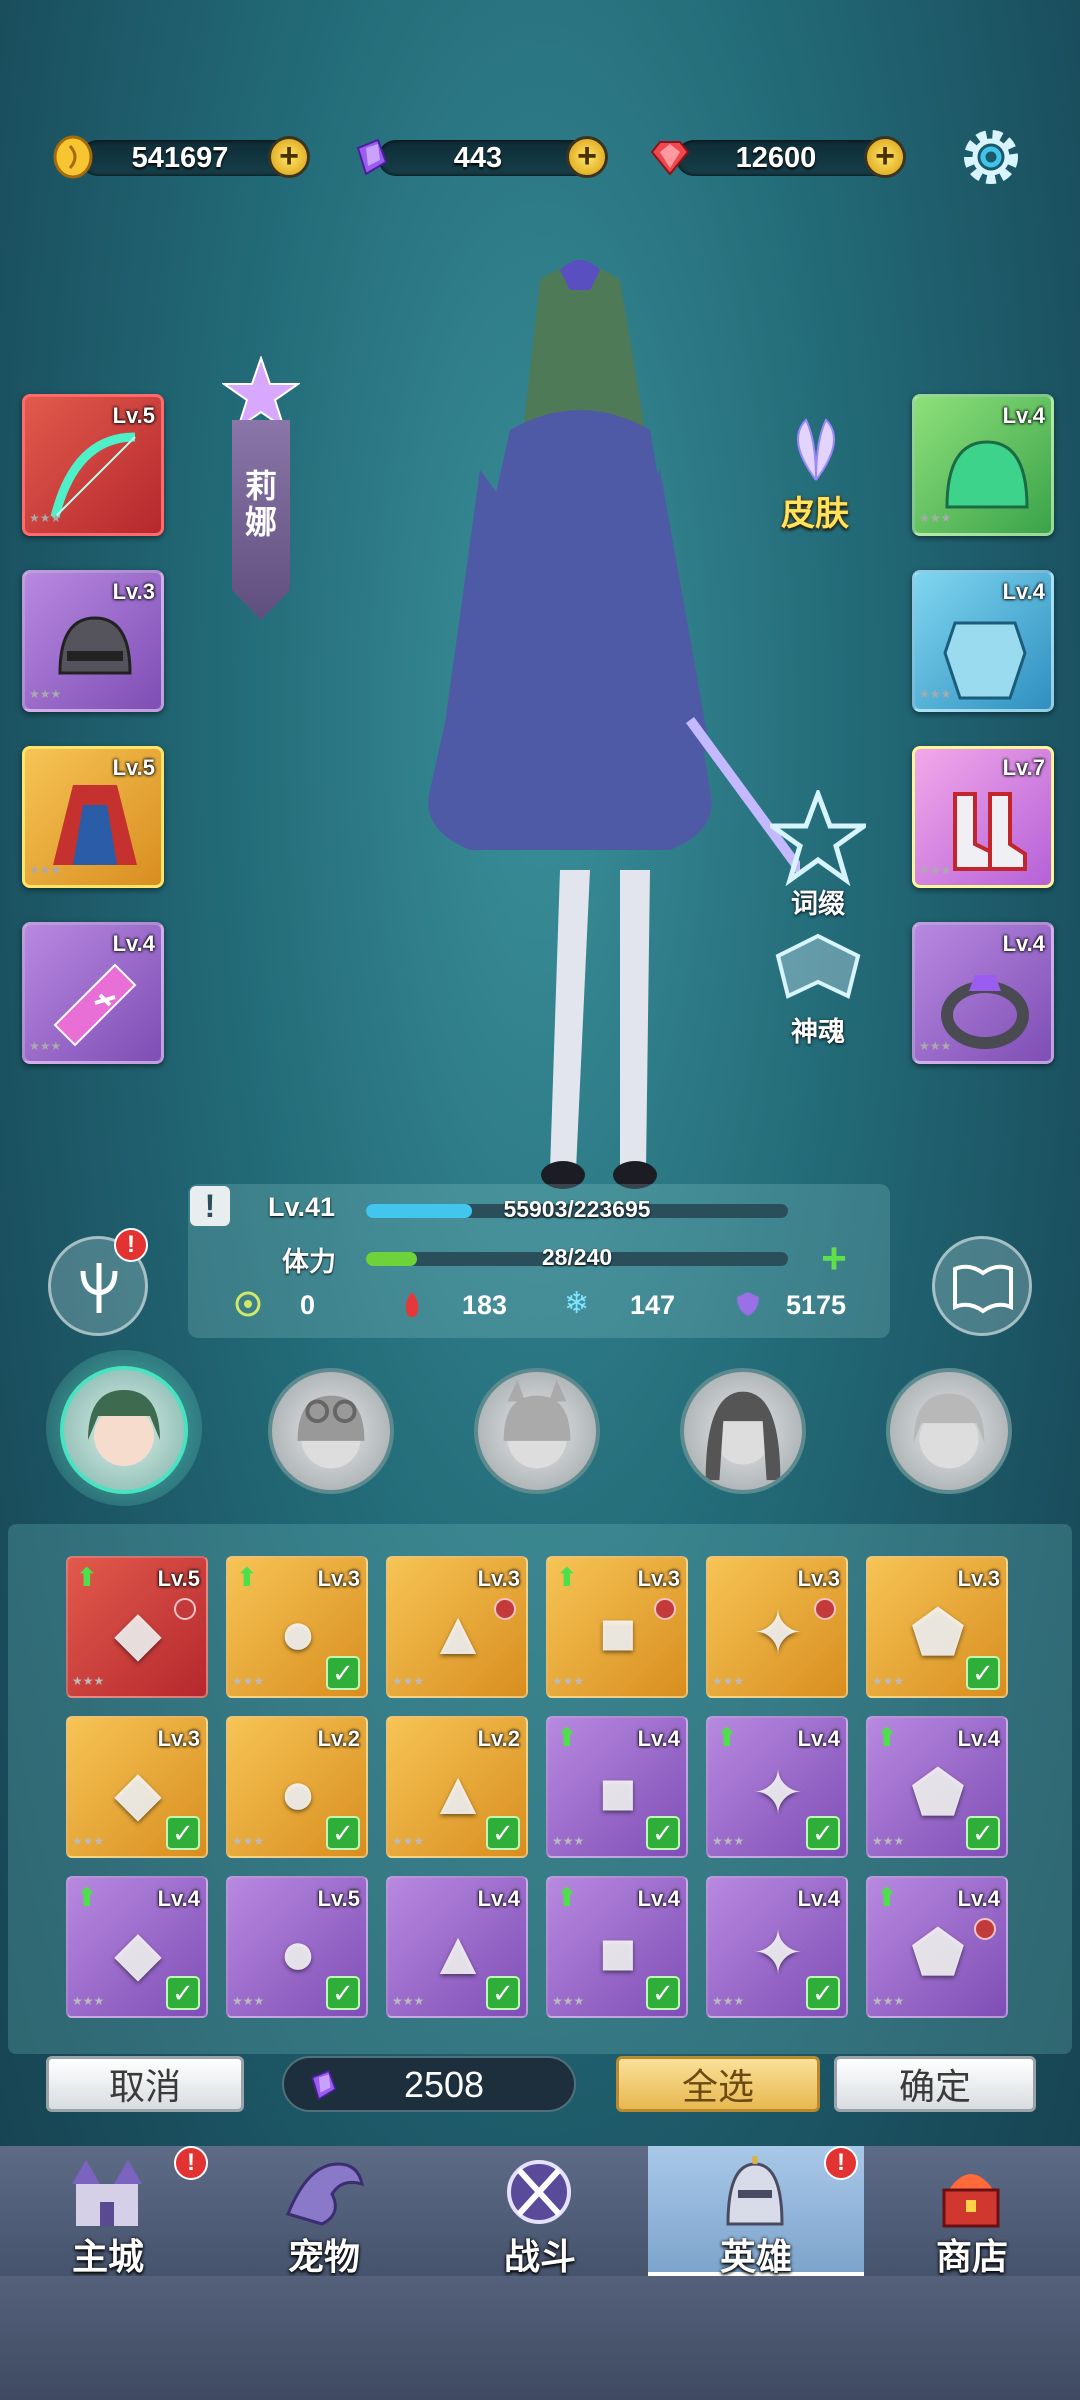 This screenshot has width=1080, height=2400. I want to click on equip-slot-armor: Lv.4 ★★★, so click(983, 641).